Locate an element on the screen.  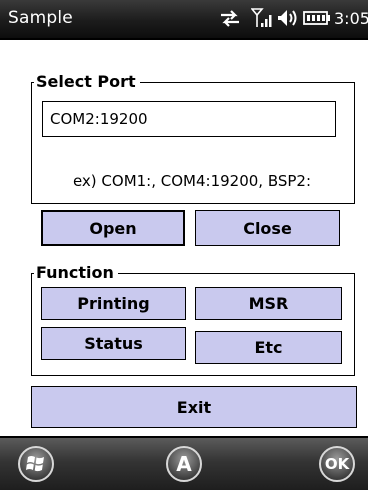
app-title: Sample is located at coordinates (40, 18).